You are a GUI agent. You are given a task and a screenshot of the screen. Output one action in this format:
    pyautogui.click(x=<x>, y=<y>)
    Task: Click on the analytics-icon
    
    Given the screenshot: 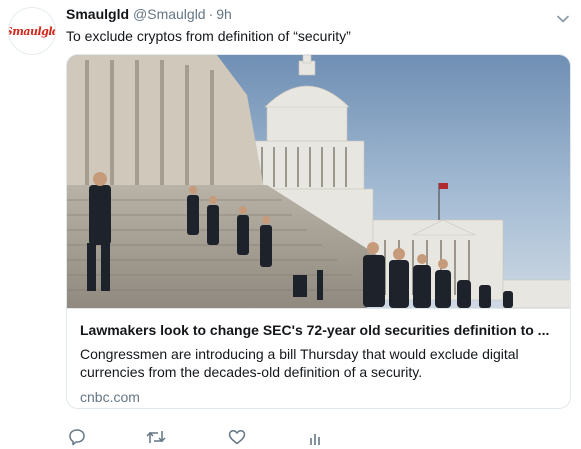 What is the action you would take?
    pyautogui.click(x=315, y=439)
    